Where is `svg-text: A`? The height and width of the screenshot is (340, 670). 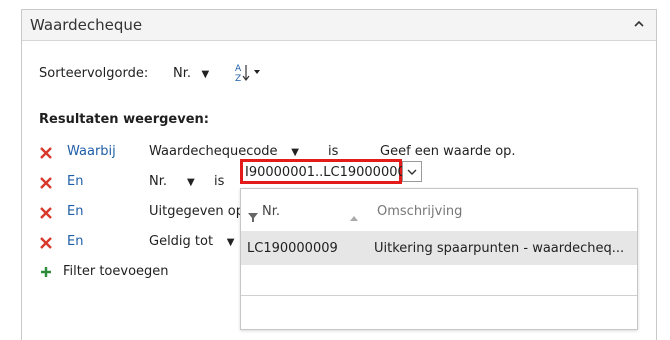
svg-text: A is located at coordinates (238, 69).